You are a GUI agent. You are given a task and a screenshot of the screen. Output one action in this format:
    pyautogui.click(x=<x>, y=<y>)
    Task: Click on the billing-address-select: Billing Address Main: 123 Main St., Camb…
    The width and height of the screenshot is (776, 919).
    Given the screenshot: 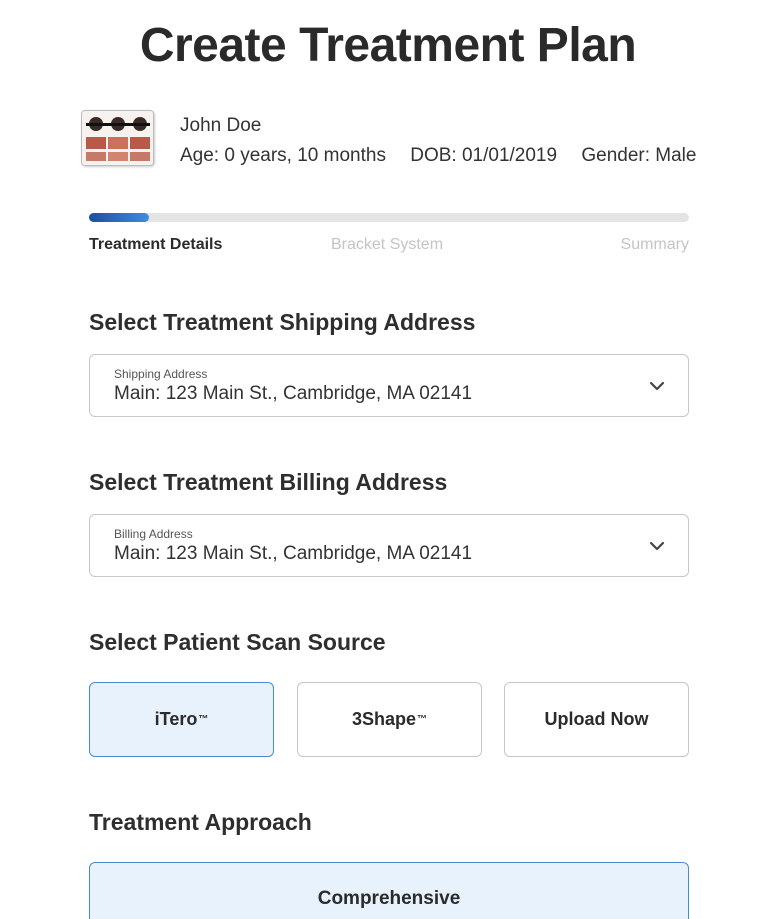 What is the action you would take?
    pyautogui.click(x=389, y=545)
    